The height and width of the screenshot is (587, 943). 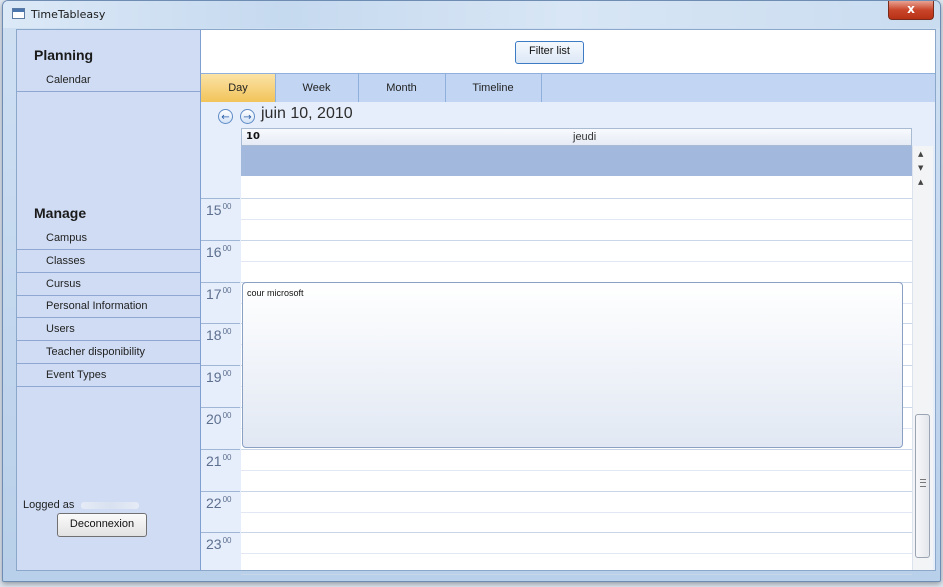 I want to click on sidebar-item-label: Event Types, so click(x=76, y=375).